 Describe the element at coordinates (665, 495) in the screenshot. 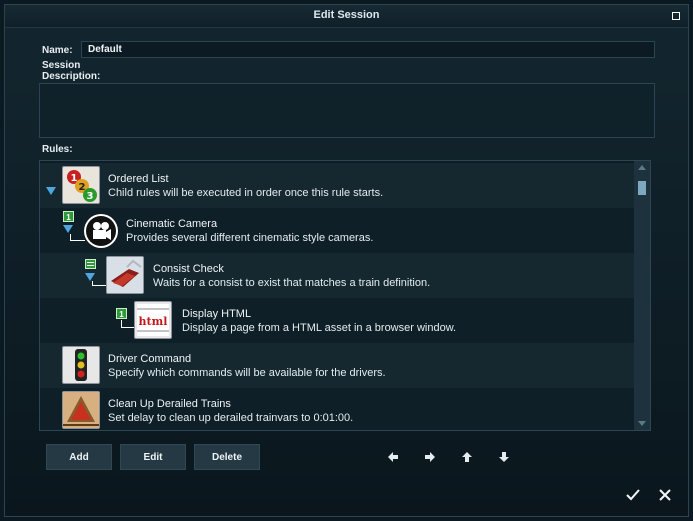

I see `close-x-icon` at that location.